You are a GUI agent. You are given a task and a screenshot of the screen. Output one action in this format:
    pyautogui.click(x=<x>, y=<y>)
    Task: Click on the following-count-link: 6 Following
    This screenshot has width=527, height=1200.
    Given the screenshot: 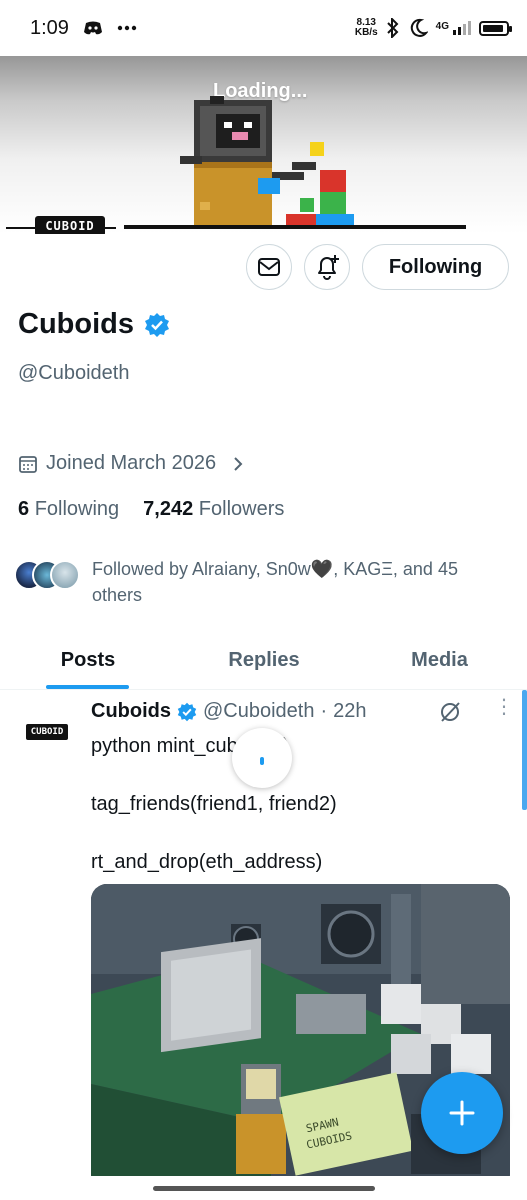 What is the action you would take?
    pyautogui.click(x=68, y=509)
    